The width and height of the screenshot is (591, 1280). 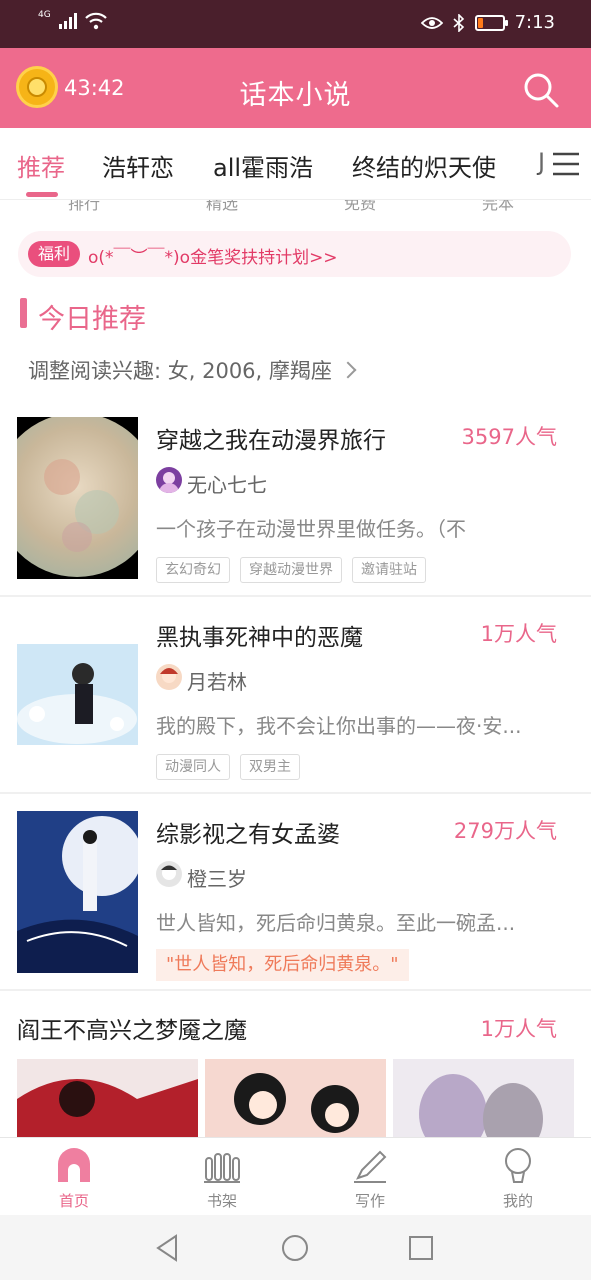 I want to click on tag-list: 动漫同人 双男主, so click(x=228, y=767).